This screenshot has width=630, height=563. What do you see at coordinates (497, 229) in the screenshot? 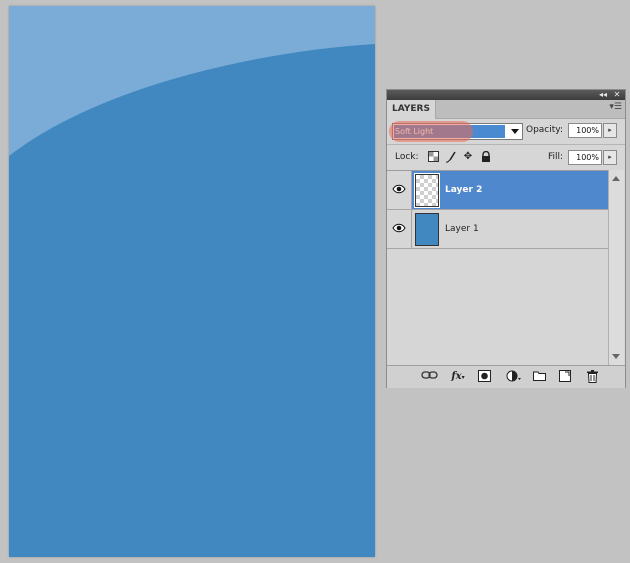
I see `layer-row-layer-1: Layer 1` at bounding box center [497, 229].